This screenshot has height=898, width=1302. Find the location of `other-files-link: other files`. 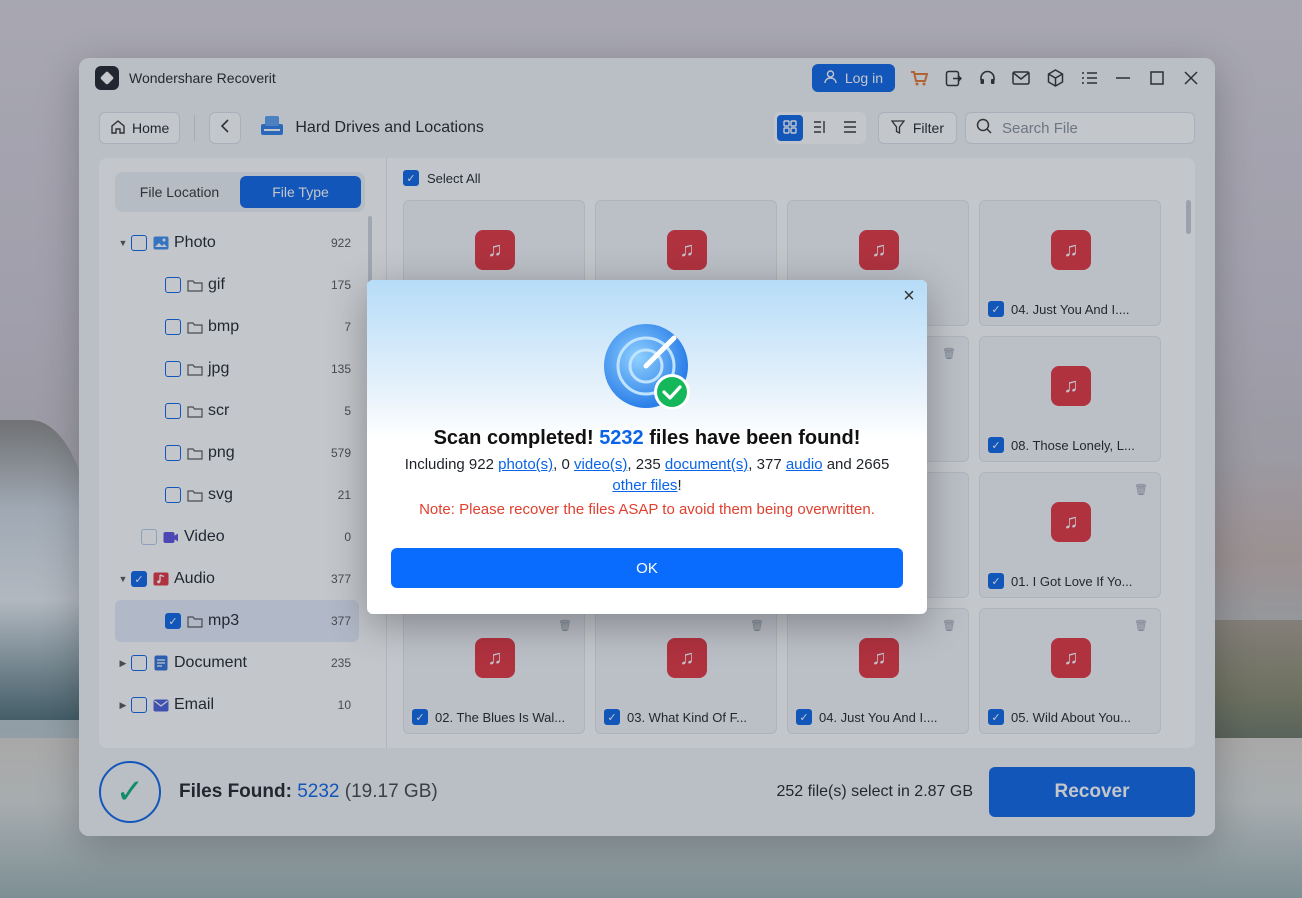

other-files-link: other files is located at coordinates (644, 485).